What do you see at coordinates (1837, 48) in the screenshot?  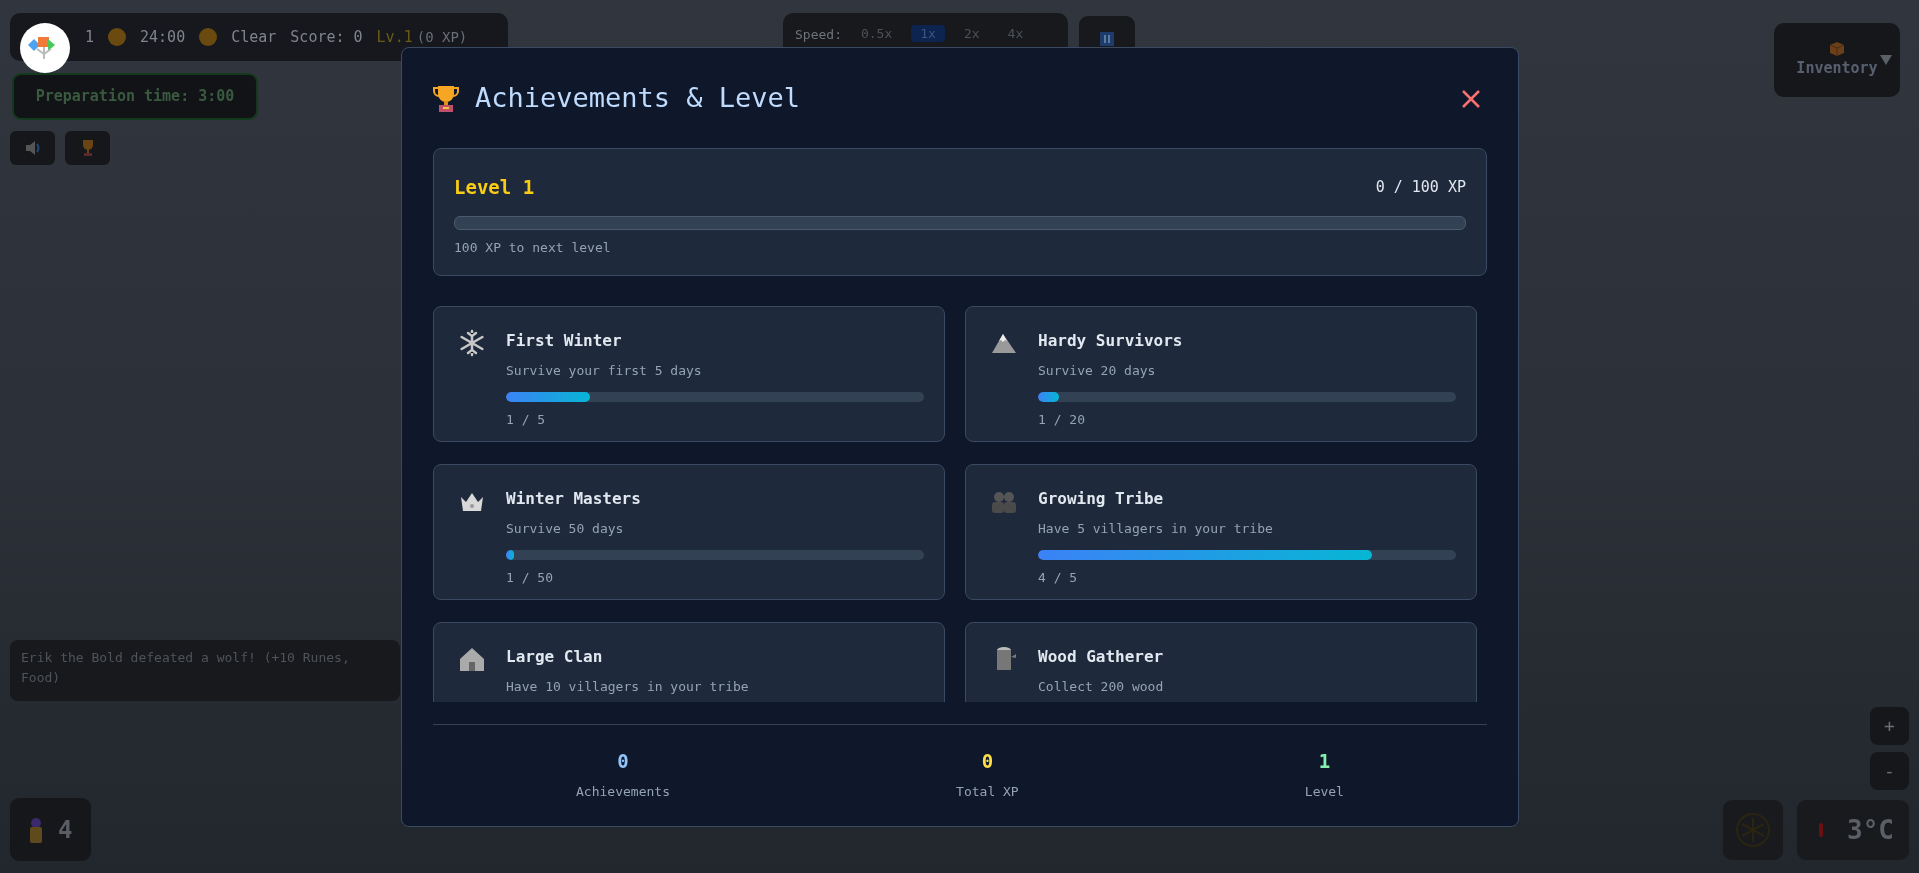 I see `box-icon` at bounding box center [1837, 48].